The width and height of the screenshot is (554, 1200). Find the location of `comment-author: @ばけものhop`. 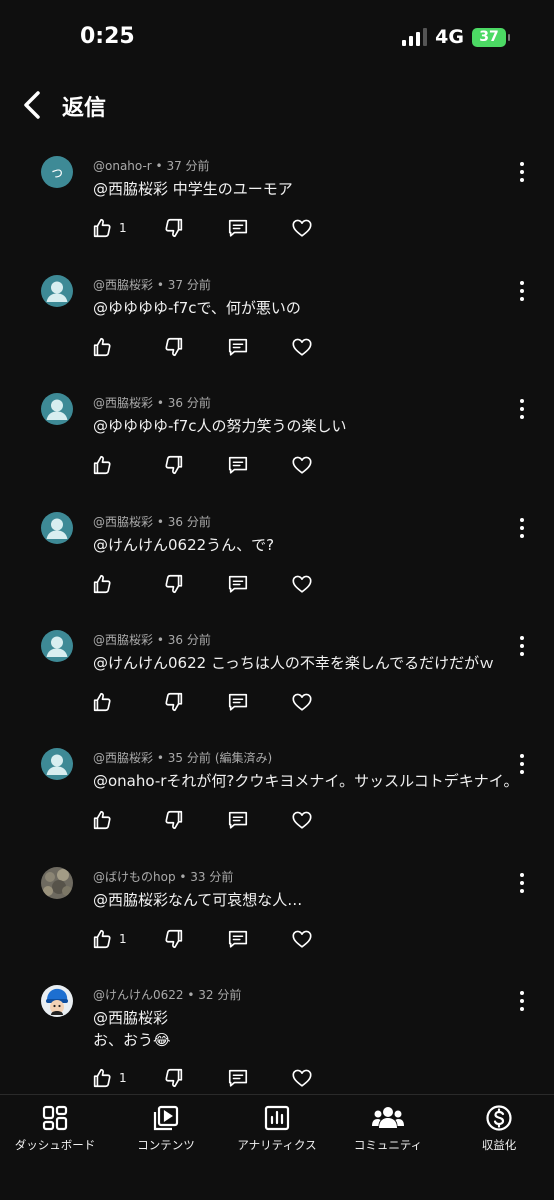

comment-author: @ばけものhop is located at coordinates (134, 877).